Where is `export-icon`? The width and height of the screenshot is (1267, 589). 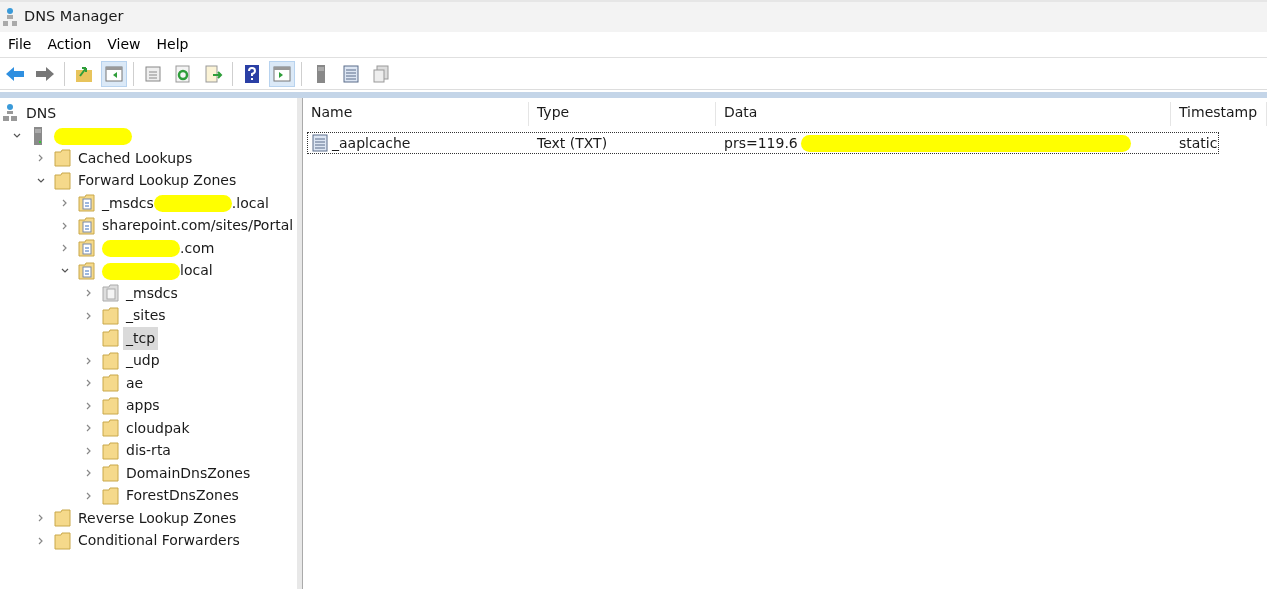
export-icon is located at coordinates (213, 73).